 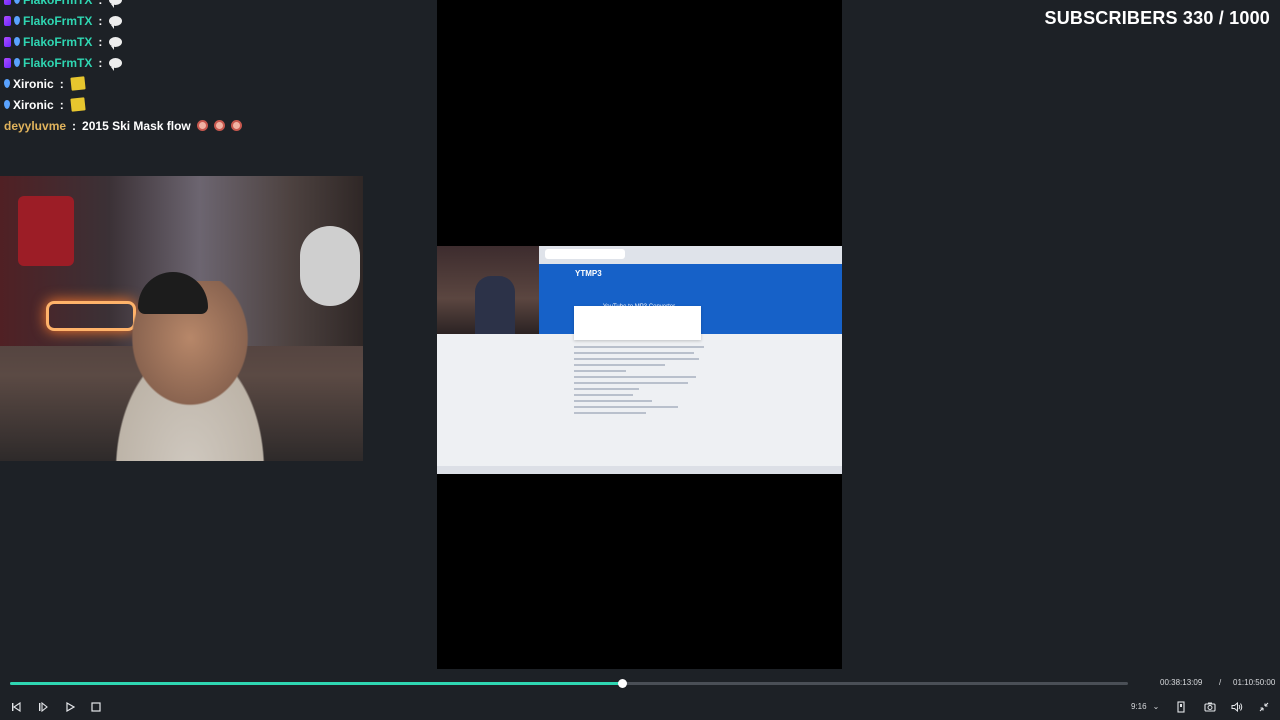 I want to click on video-screen-capture: YTMP3 YouTube to MP3 Converter, so click(x=639, y=360).